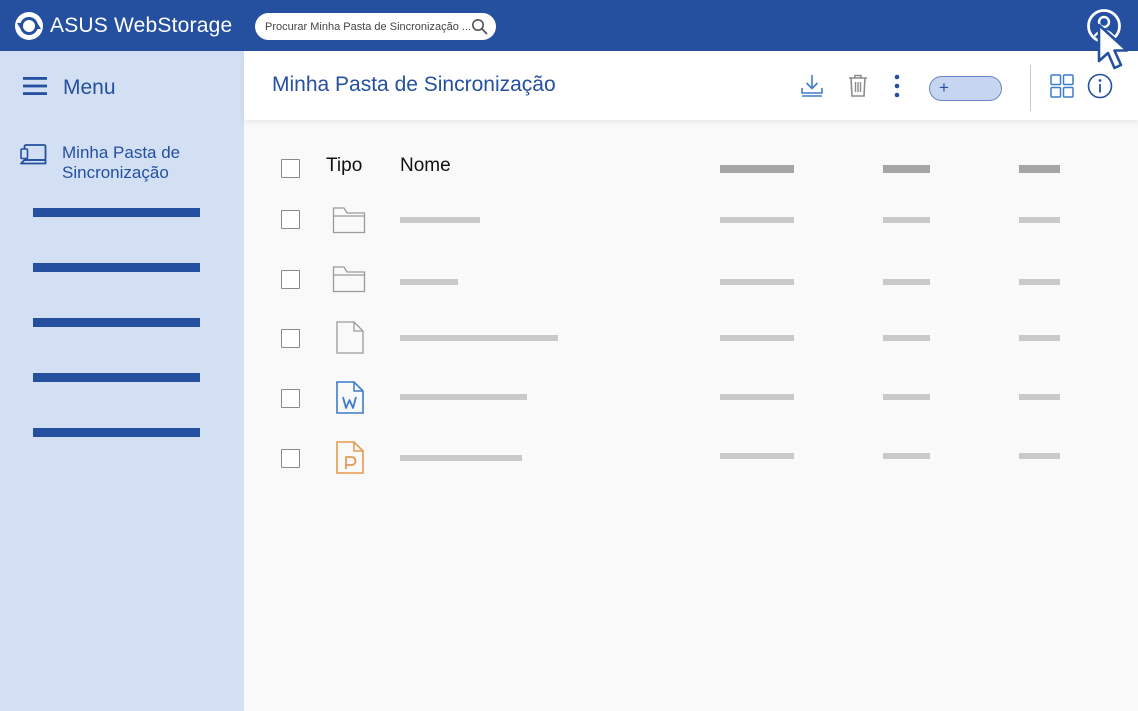  I want to click on top-bar: ASUS WebStorage, so click(569, 25).